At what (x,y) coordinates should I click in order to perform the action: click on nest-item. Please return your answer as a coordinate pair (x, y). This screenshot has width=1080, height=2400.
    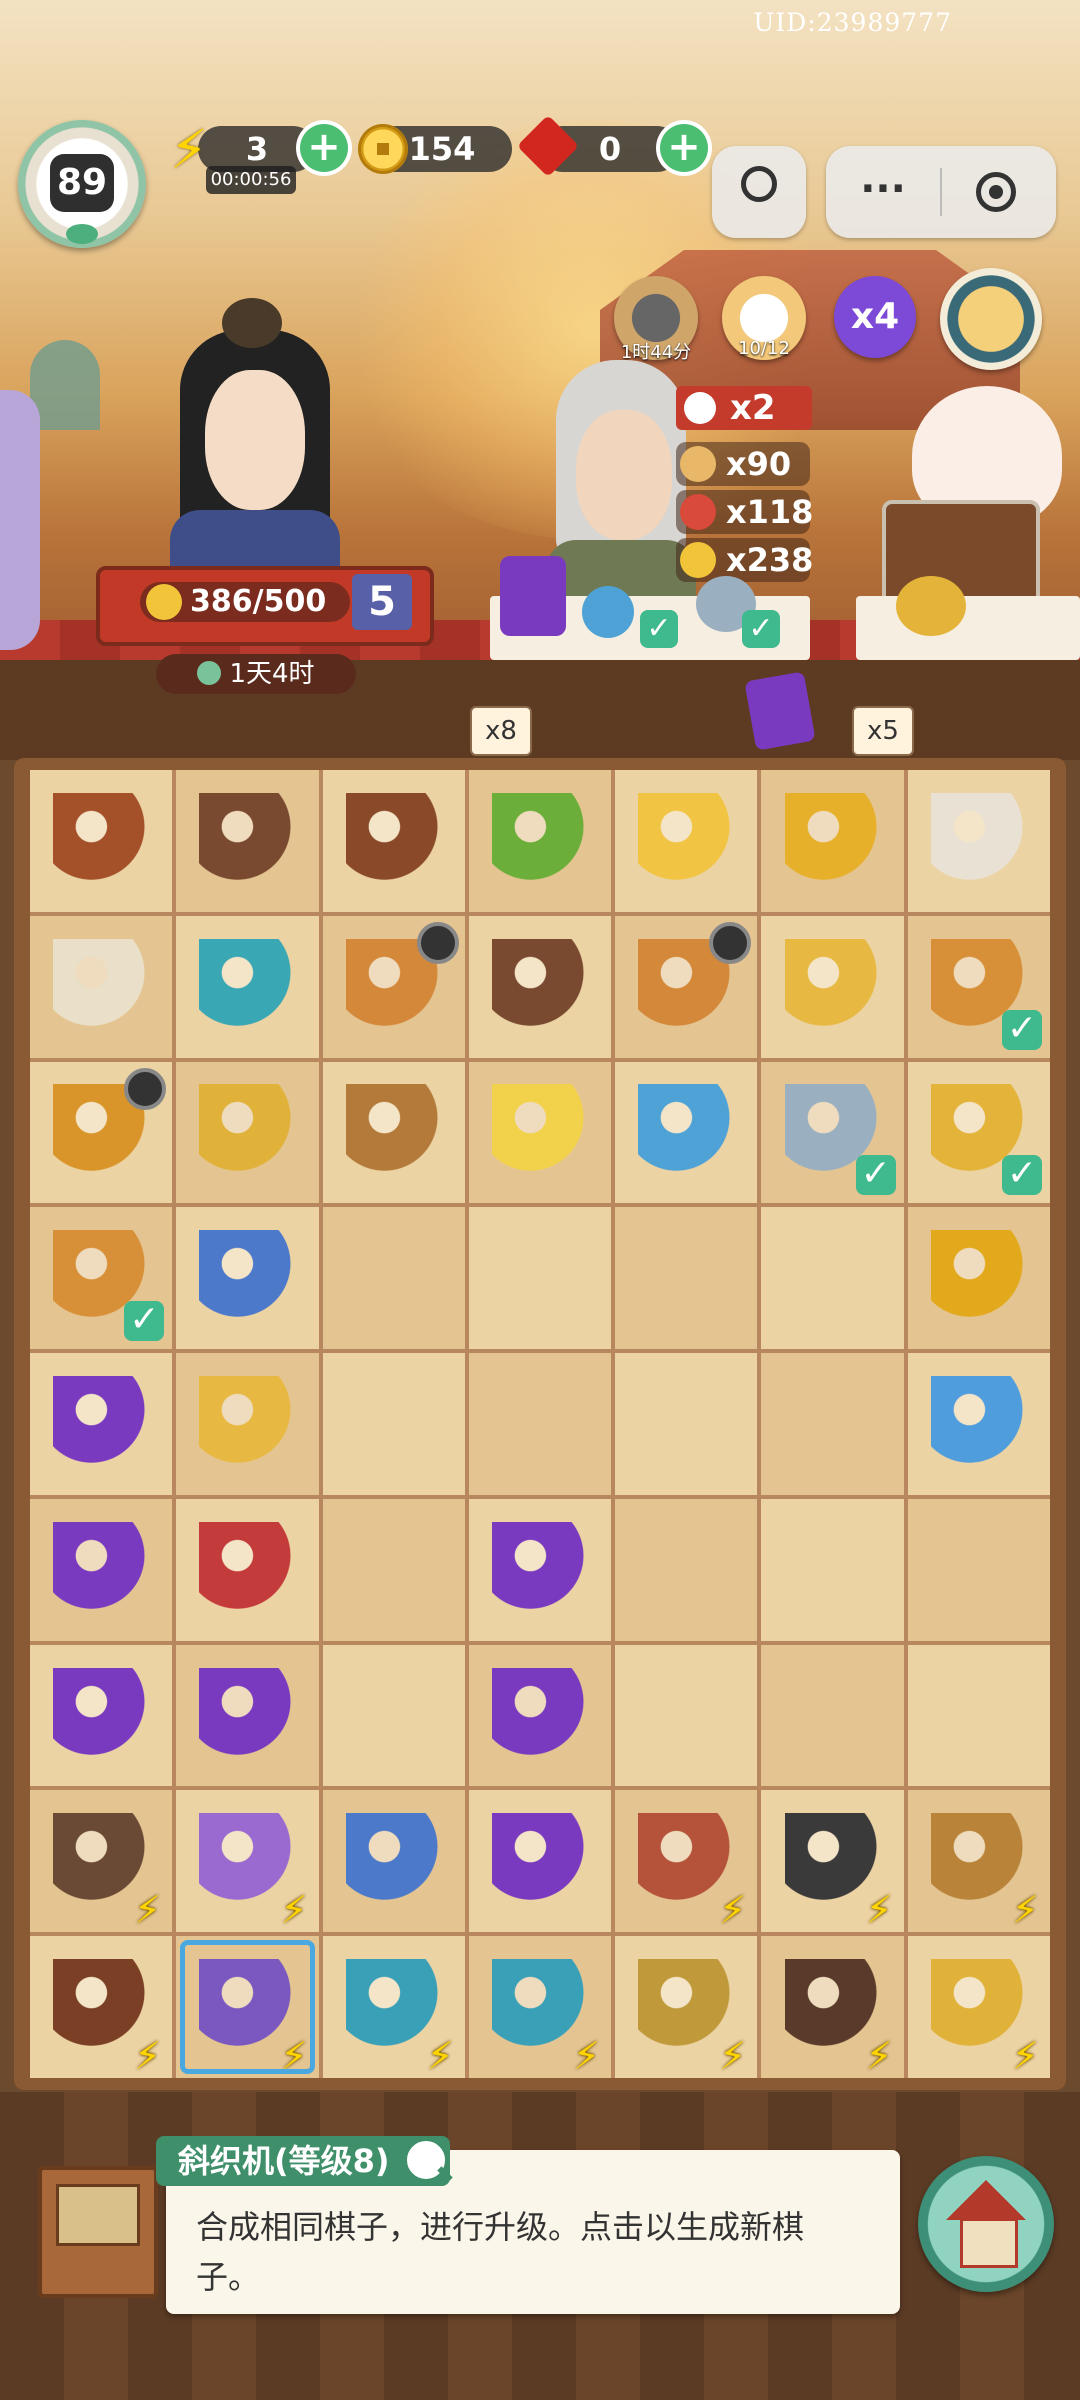
    Looking at the image, I should click on (393, 840).